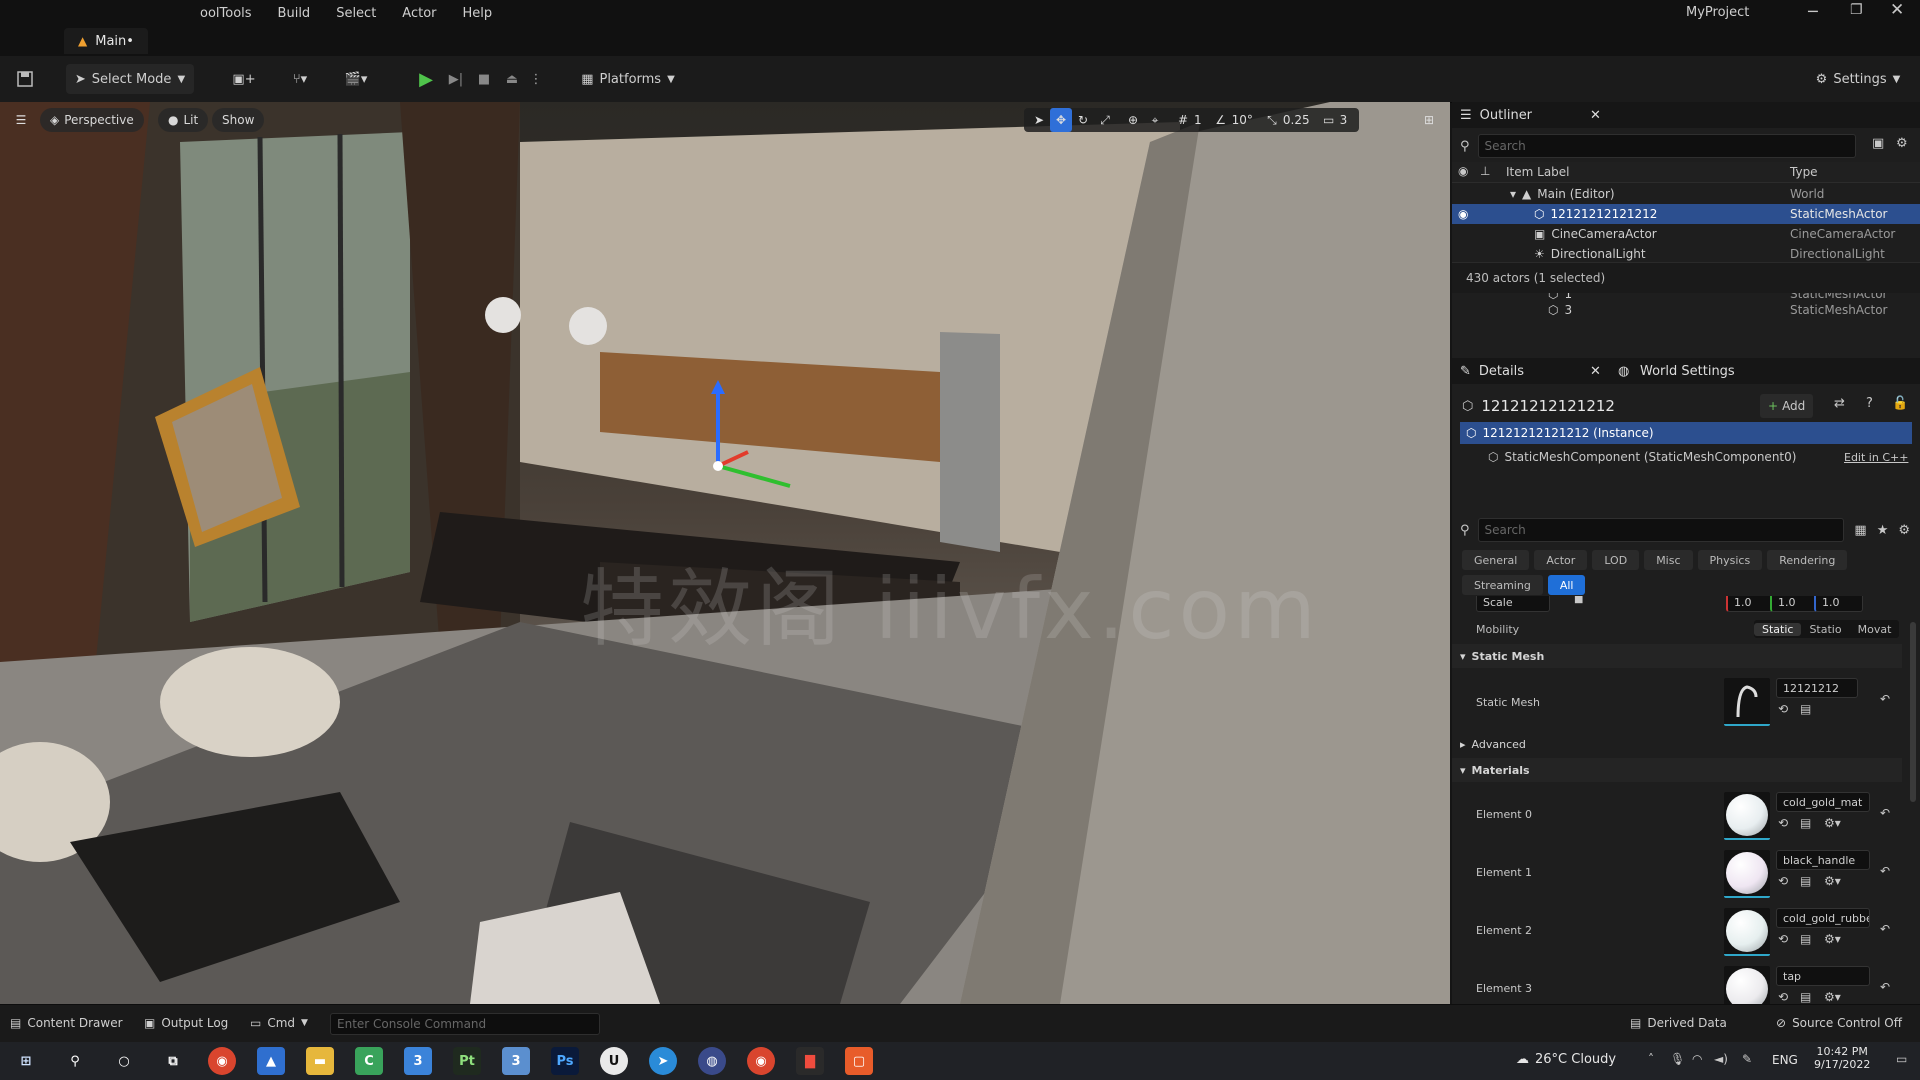  Describe the element at coordinates (1869, 403) in the screenshot. I see `help-icon: ?` at that location.